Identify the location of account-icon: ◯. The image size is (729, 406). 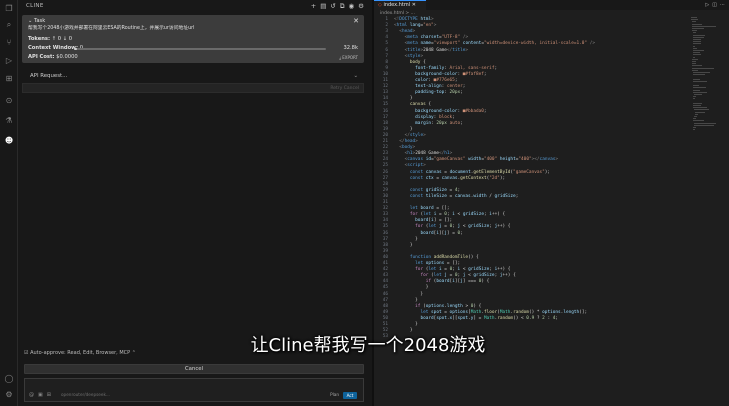
(9, 379).